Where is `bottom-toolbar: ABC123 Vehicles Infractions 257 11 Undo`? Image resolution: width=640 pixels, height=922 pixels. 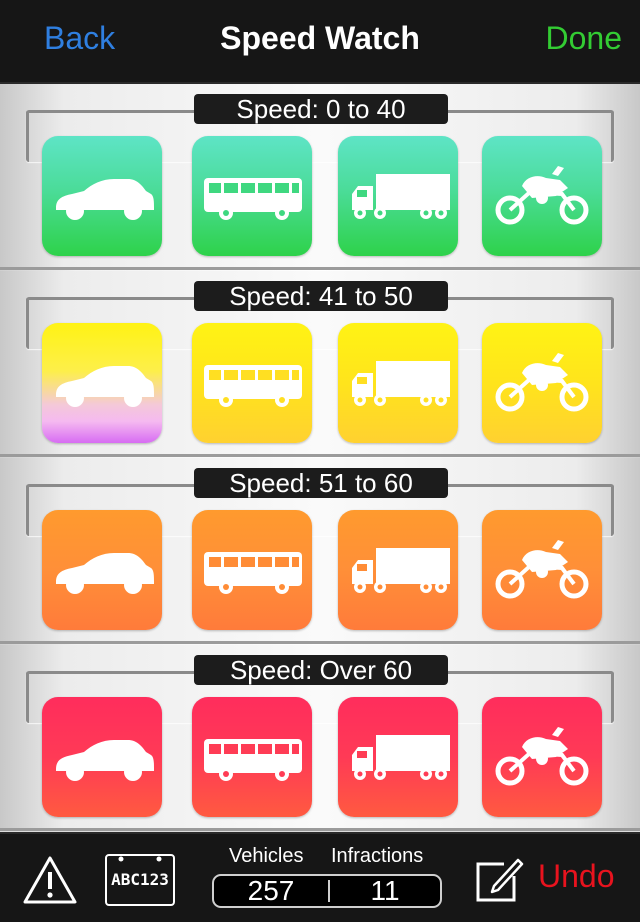
bottom-toolbar: ABC123 Vehicles Infractions 257 11 Undo is located at coordinates (320, 877).